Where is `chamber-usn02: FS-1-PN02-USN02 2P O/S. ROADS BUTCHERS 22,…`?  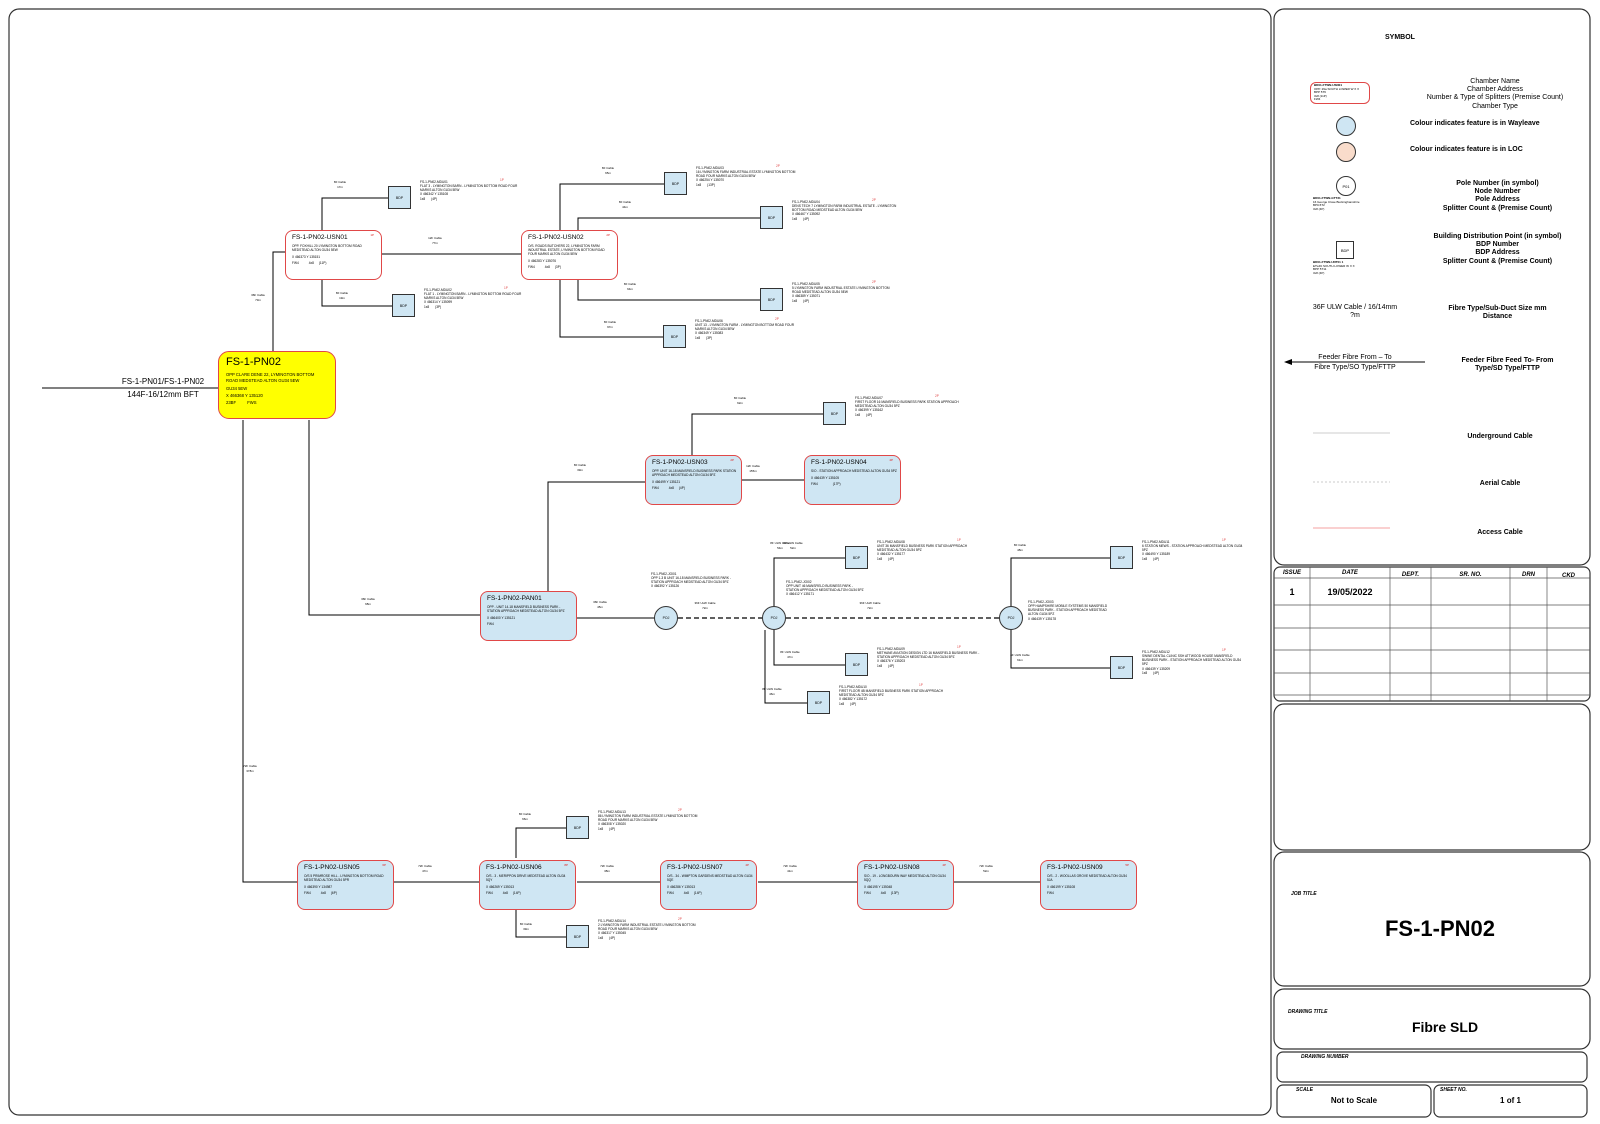 chamber-usn02: FS-1-PN02-USN02 2P O/S. ROADS BUTCHERS 22,… is located at coordinates (569, 255).